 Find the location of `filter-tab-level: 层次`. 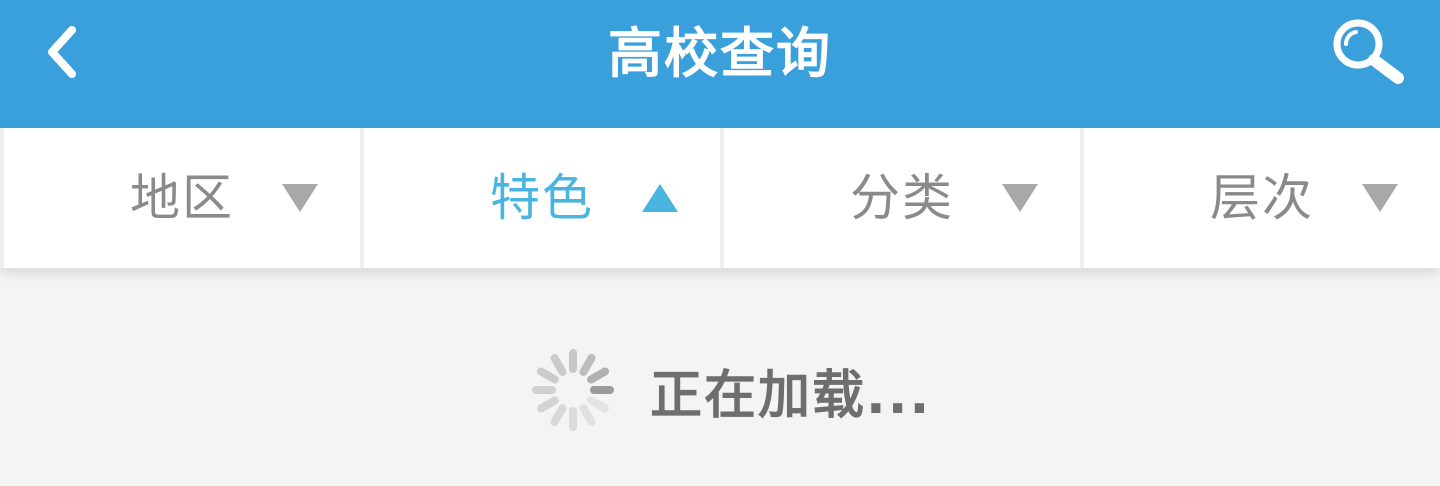

filter-tab-level: 层次 is located at coordinates (1262, 198).